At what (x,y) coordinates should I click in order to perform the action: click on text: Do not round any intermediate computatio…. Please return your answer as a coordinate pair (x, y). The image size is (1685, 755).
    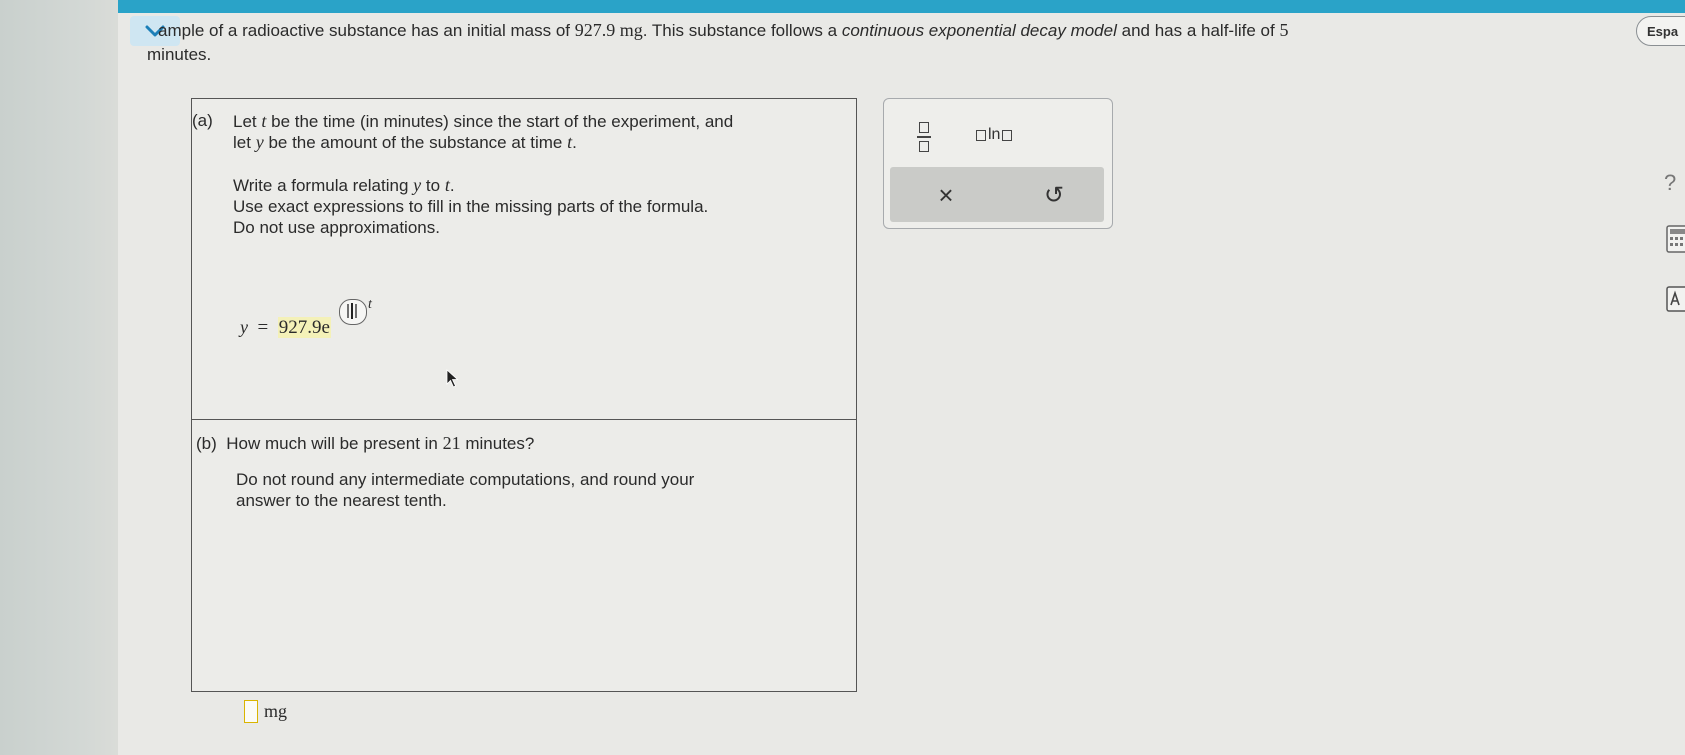
    Looking at the image, I should click on (465, 479).